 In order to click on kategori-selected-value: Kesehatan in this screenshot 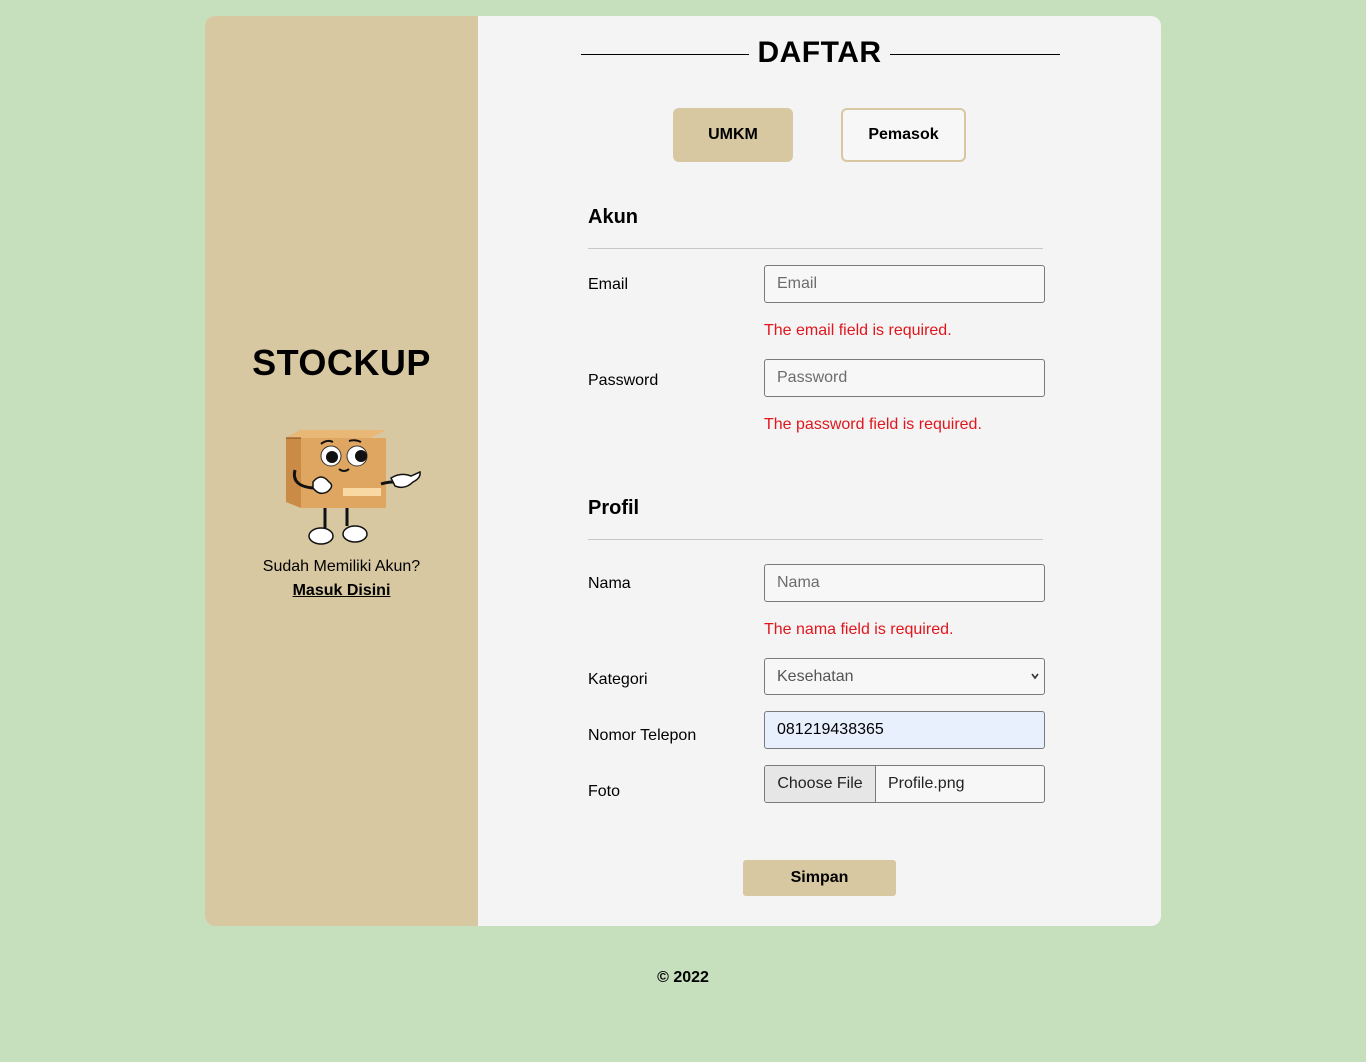, I will do `click(815, 676)`.